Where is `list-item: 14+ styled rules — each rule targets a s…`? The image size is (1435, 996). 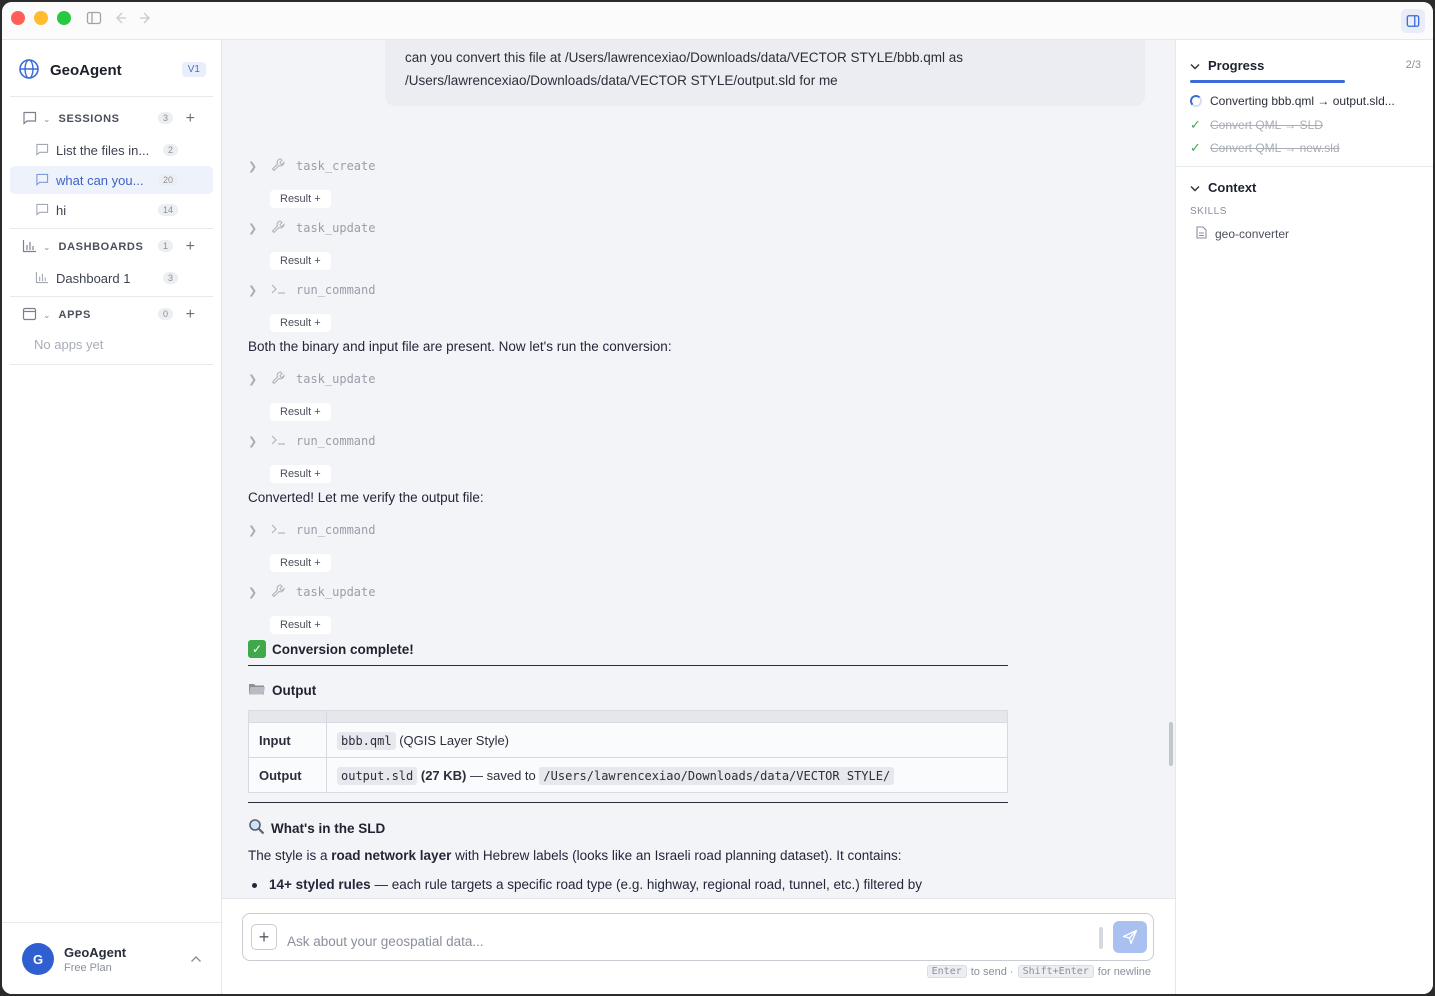
list-item: 14+ styled rules — each rule targets a s… is located at coordinates (587, 884).